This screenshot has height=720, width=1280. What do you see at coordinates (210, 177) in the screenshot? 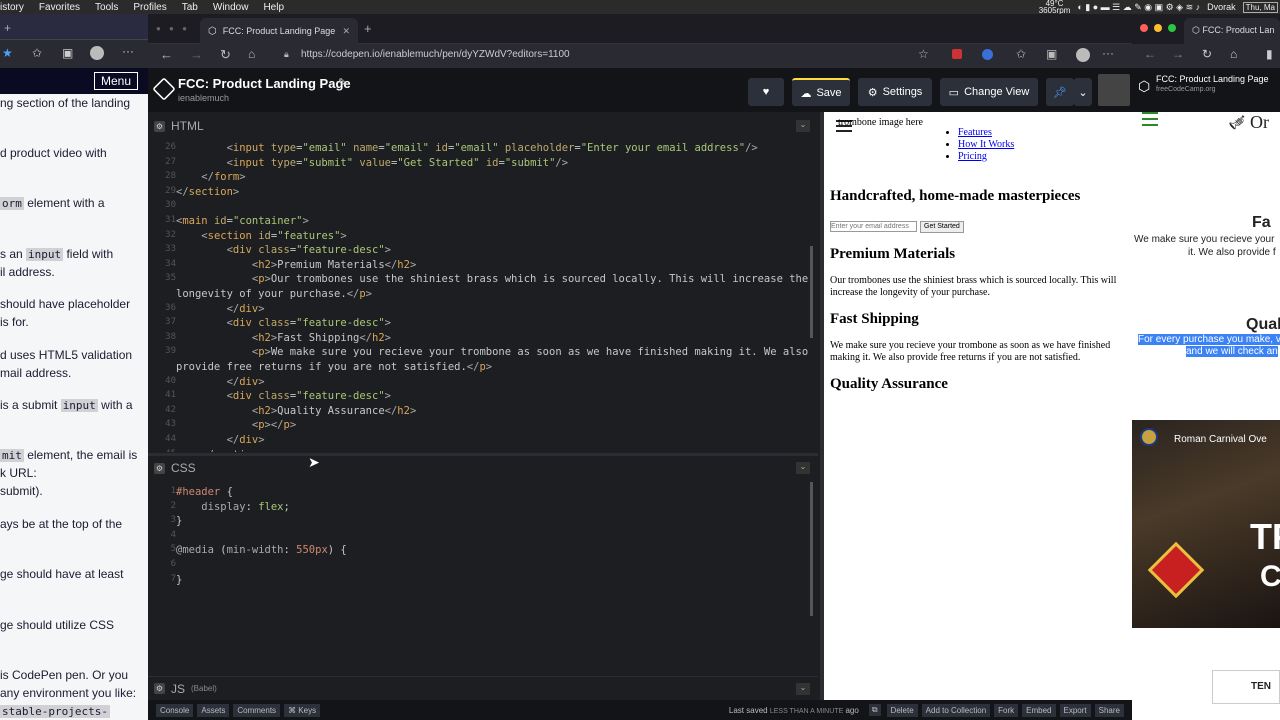
I see `code-line: </form>` at bounding box center [210, 177].